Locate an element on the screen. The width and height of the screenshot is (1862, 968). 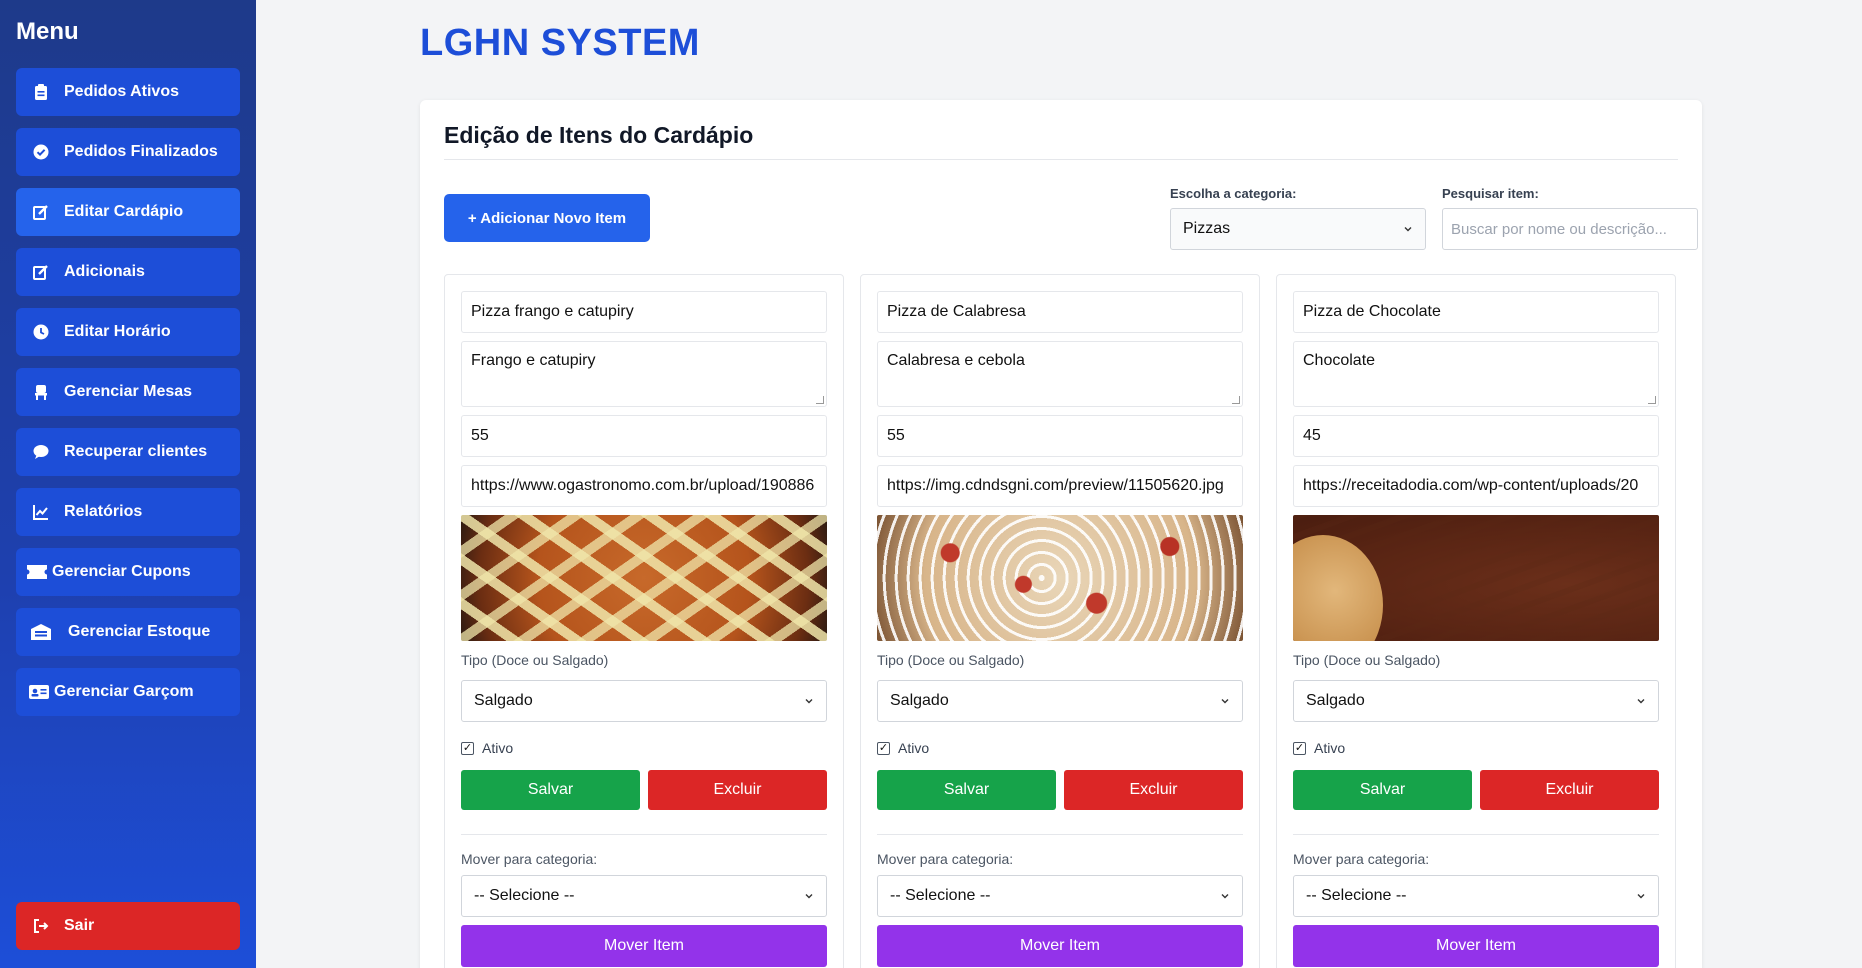
sidebar-item-gerenciar-cupons: Gerenciar Cupons is located at coordinates (128, 572).